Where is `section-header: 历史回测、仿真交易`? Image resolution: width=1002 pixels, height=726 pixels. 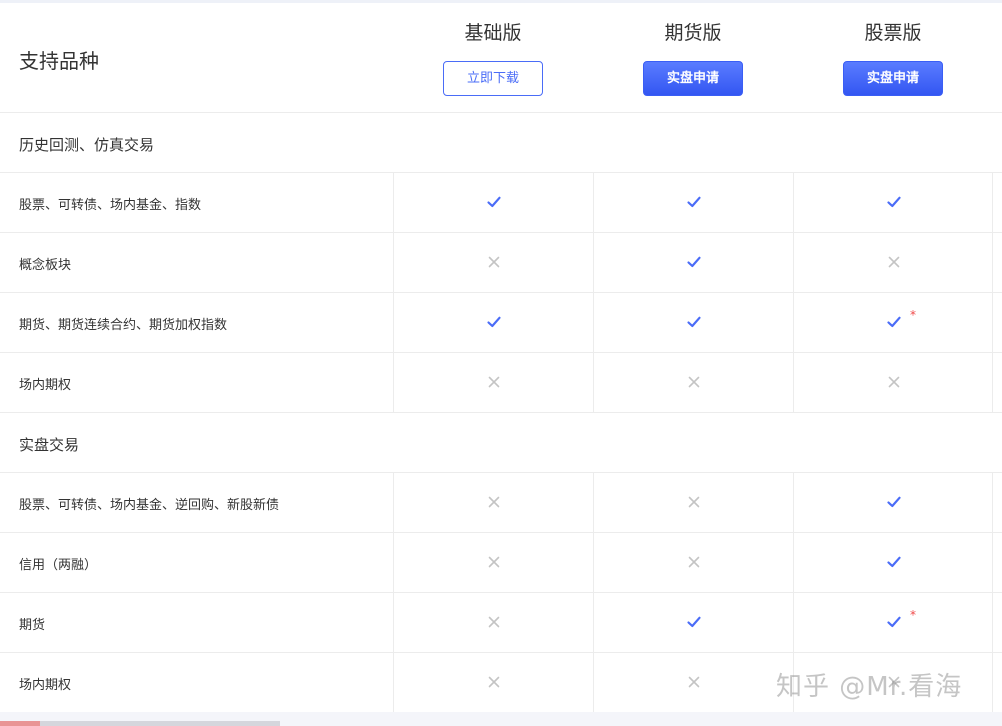 section-header: 历史回测、仿真交易 is located at coordinates (501, 143).